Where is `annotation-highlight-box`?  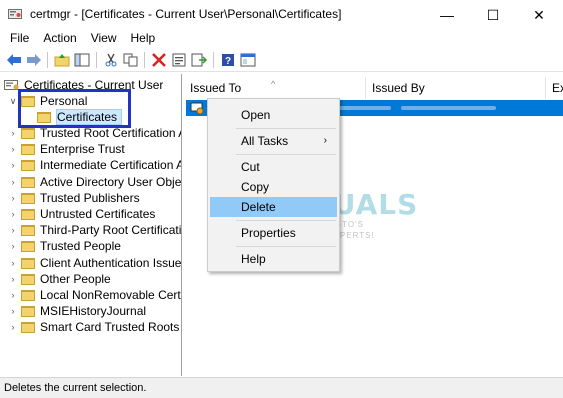 annotation-highlight-box is located at coordinates (74, 108).